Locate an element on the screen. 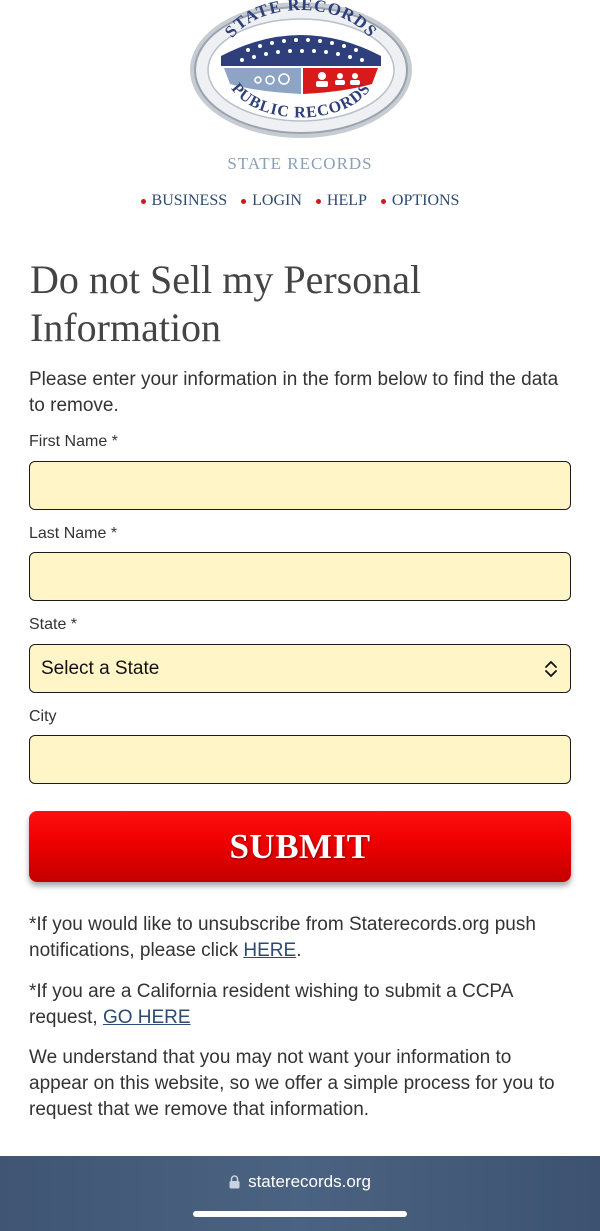  submit-button-label: SUBMIT is located at coordinates (300, 846).